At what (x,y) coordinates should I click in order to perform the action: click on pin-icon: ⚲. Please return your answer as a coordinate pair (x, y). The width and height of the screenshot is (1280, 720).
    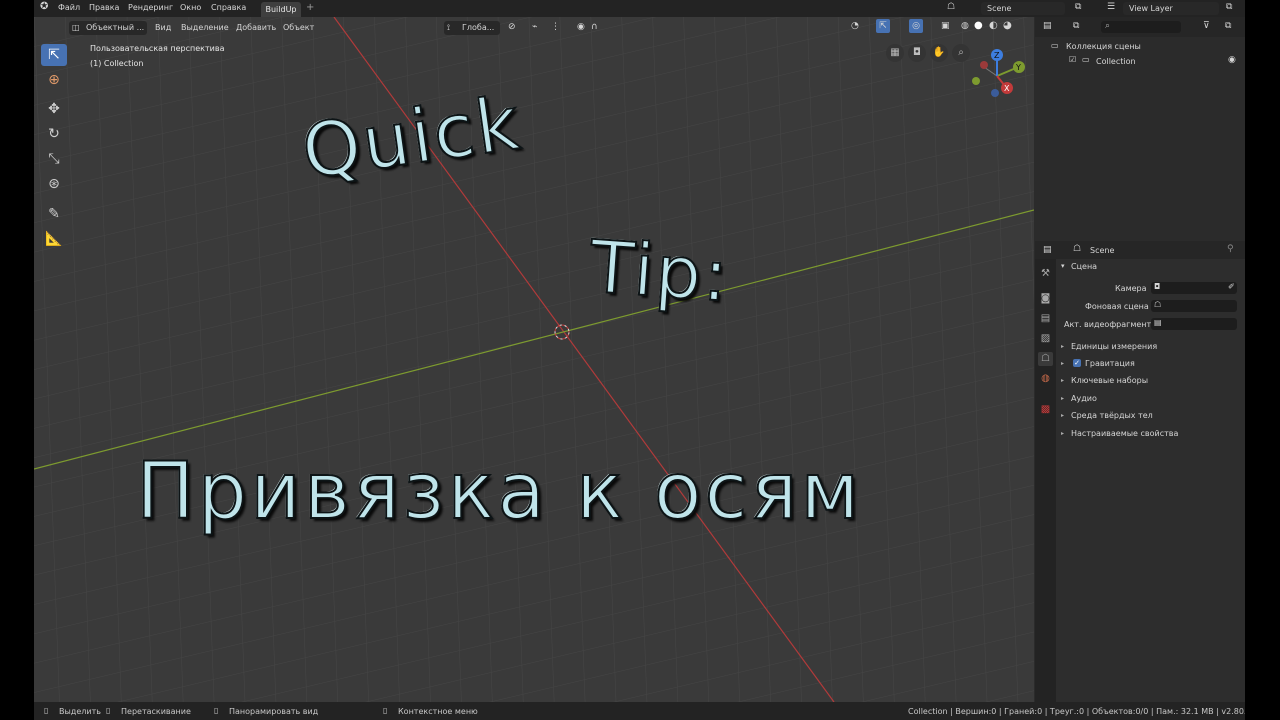
    Looking at the image, I should click on (1230, 249).